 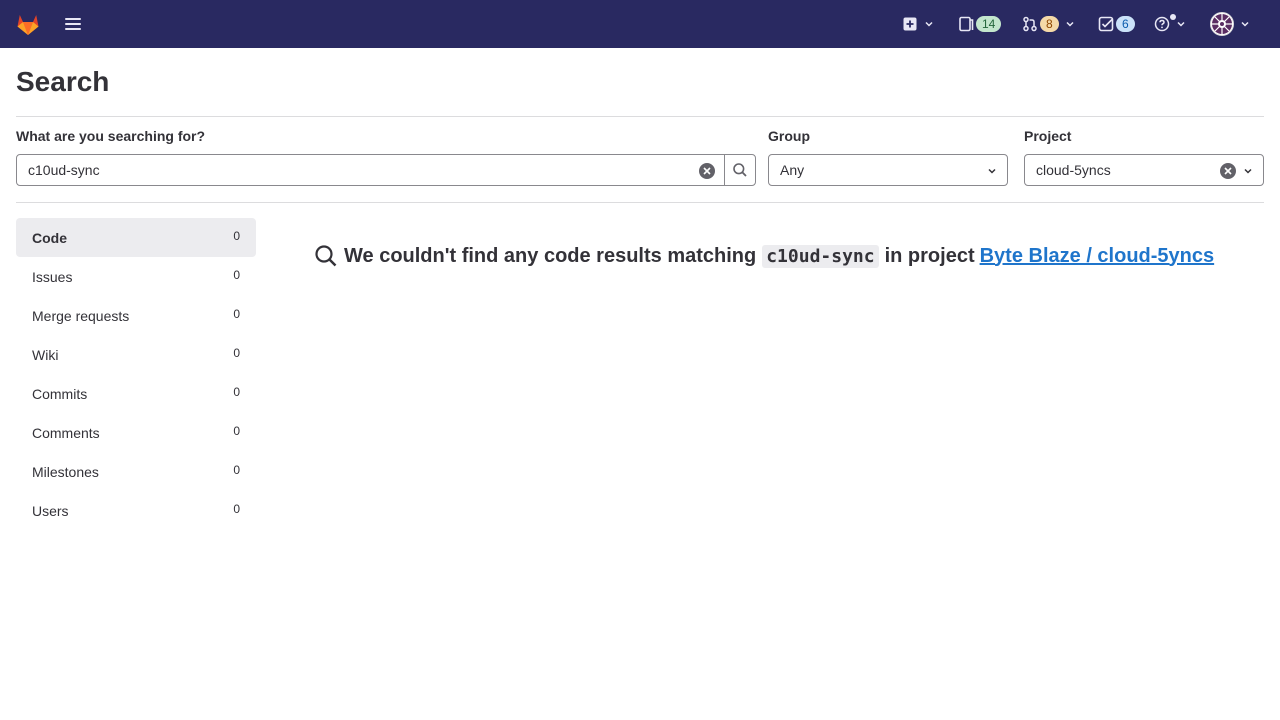 I want to click on project-filter-value: cloud-5yncs, so click(x=1073, y=170).